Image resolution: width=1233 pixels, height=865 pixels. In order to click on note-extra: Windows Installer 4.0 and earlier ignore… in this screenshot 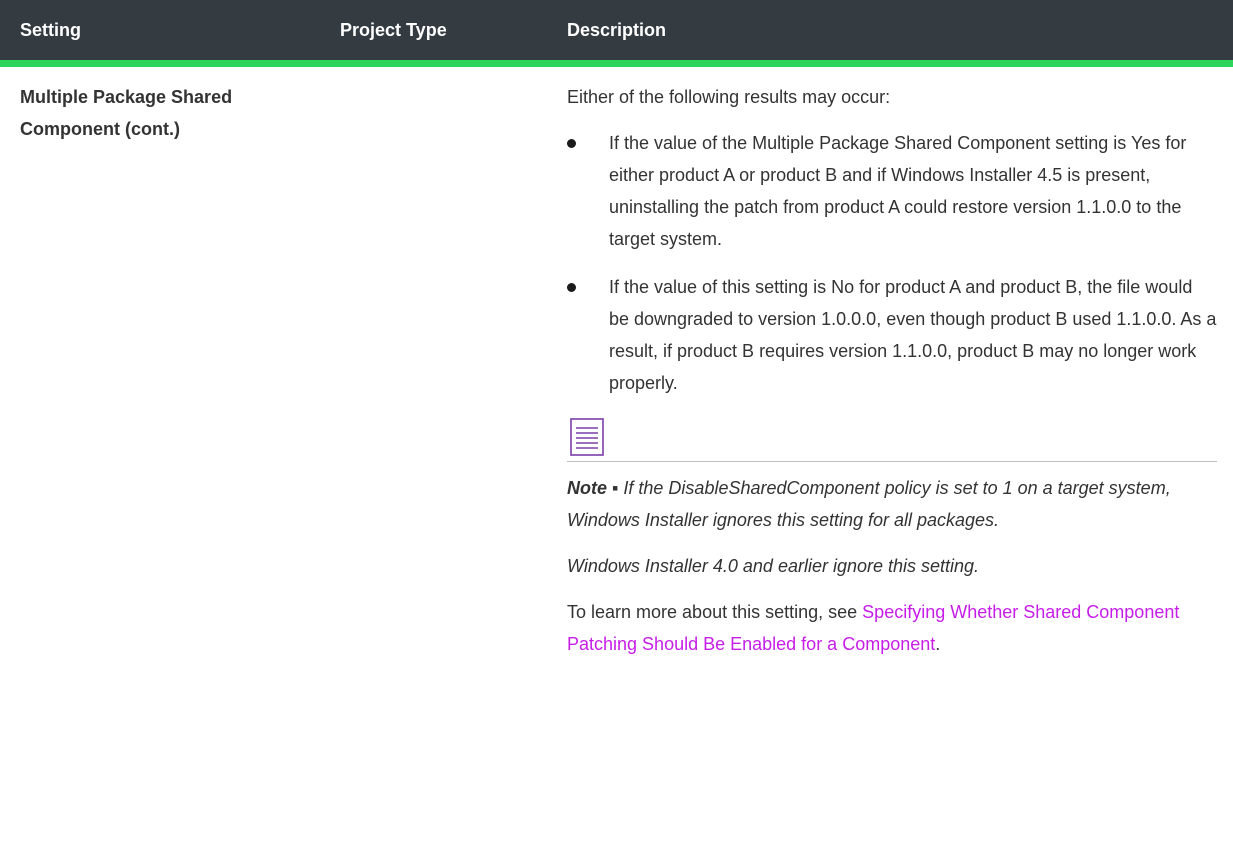, I will do `click(773, 566)`.